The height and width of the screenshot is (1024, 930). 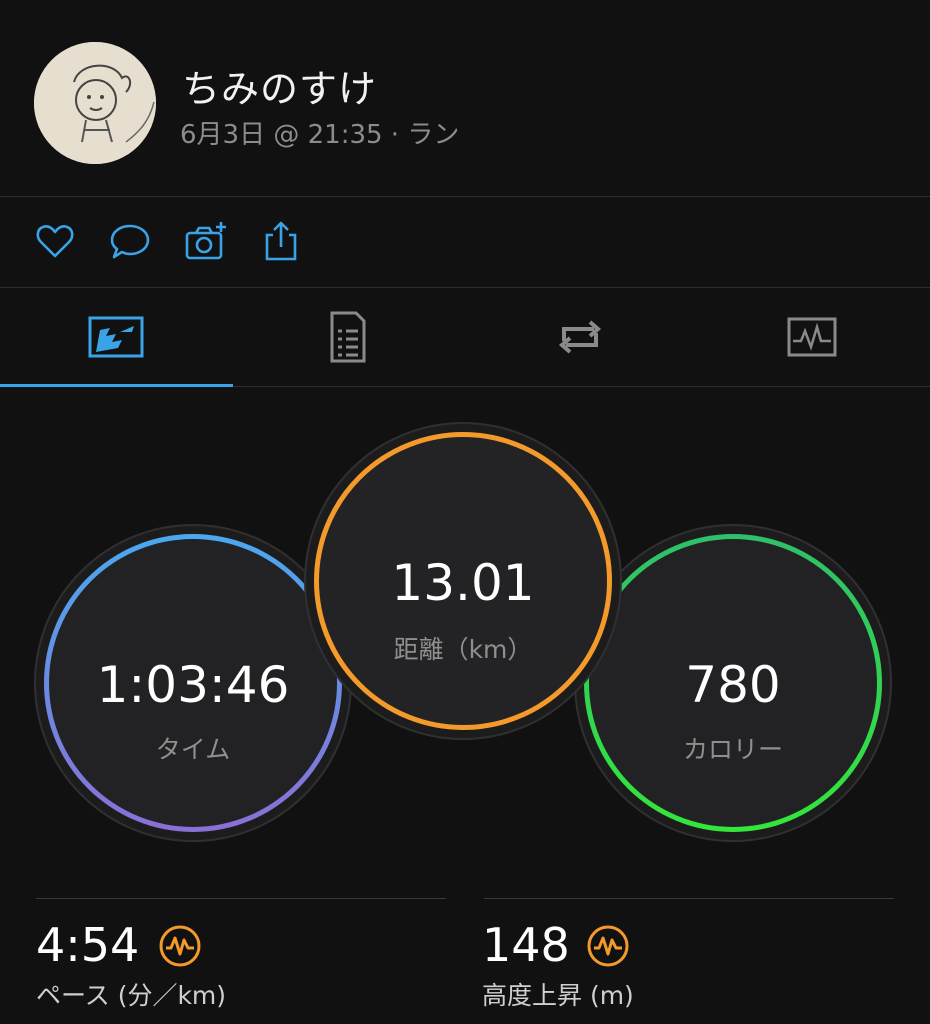 I want to click on pace-value: 4:54, so click(x=88, y=945).